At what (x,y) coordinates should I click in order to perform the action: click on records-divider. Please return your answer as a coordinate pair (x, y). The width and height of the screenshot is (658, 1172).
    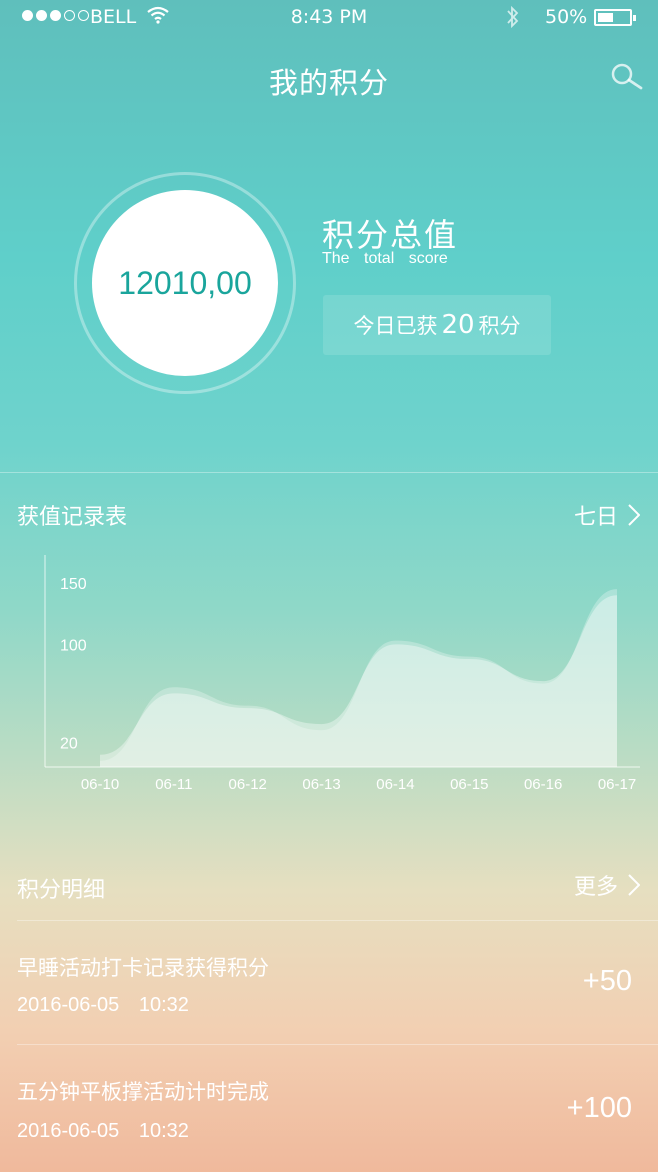
    Looking at the image, I should click on (337, 920).